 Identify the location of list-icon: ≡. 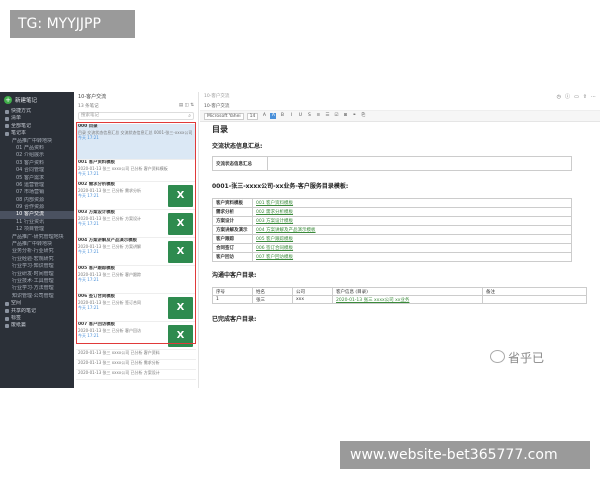
(318, 116).